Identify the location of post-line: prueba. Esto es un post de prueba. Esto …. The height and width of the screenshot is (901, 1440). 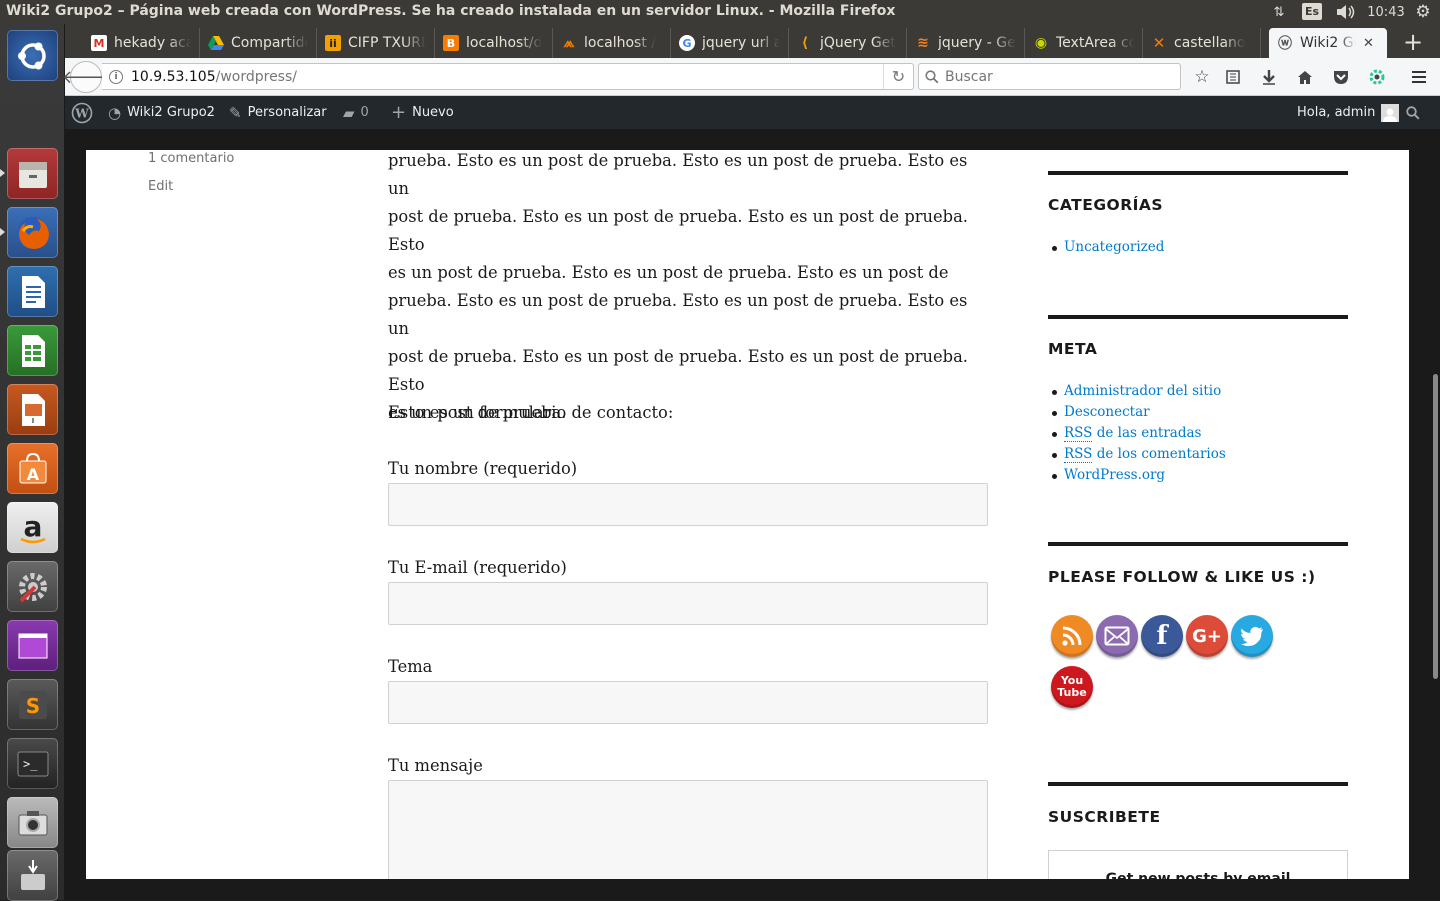
(678, 314).